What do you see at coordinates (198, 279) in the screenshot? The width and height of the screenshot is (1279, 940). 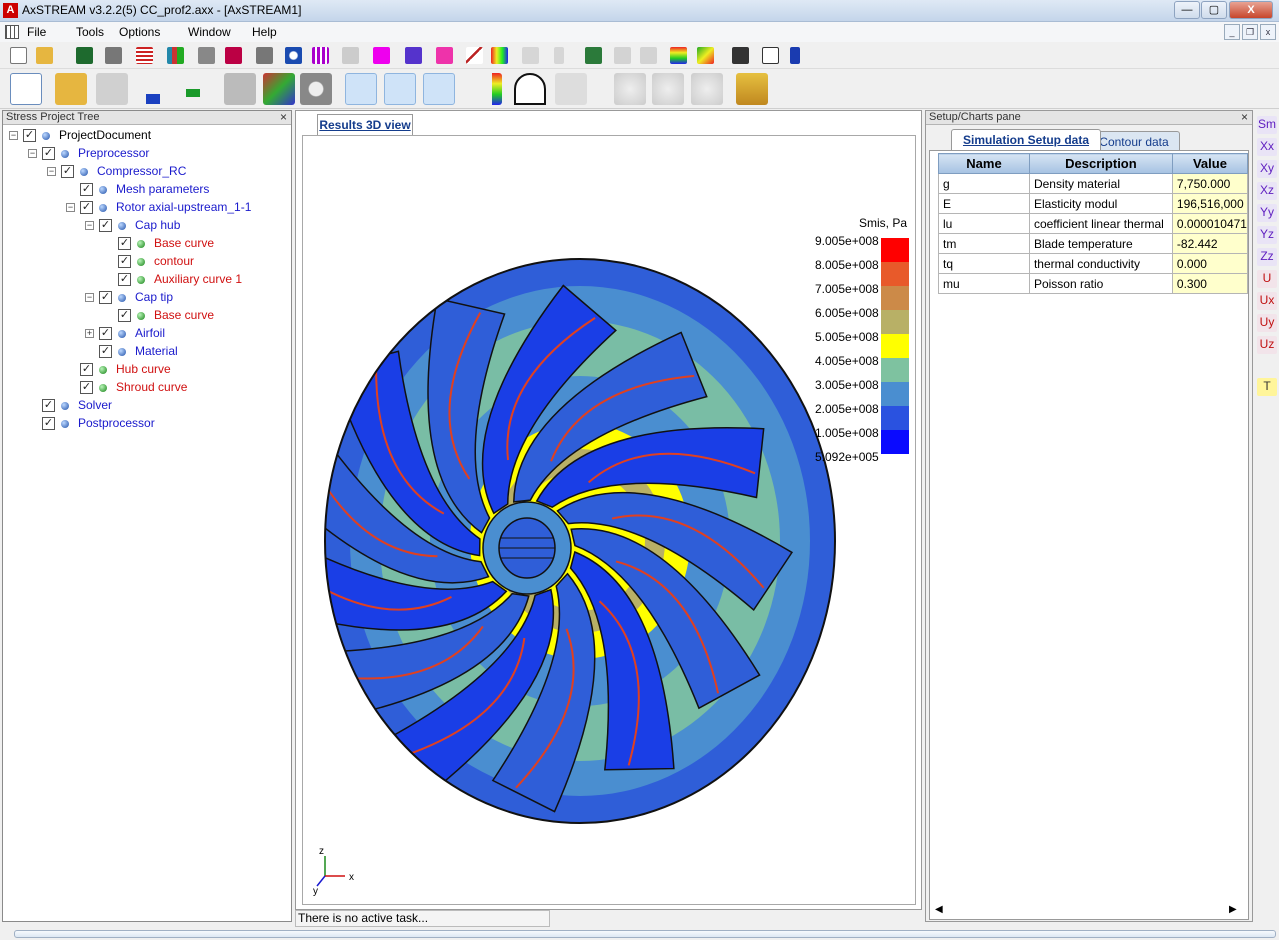 I see `tree-node-label: Auxiliary curve 1` at bounding box center [198, 279].